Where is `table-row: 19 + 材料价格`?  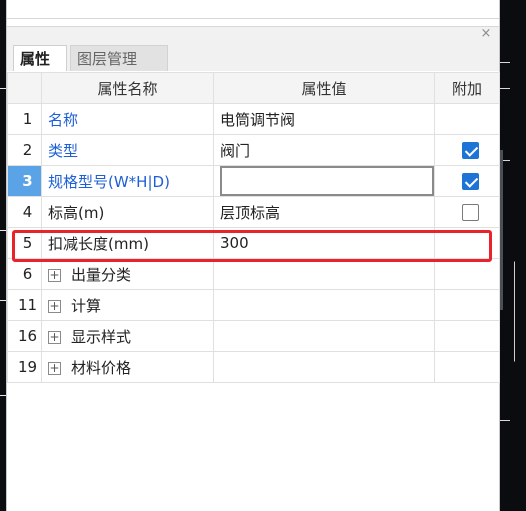
table-row: 19 + 材料价格 is located at coordinates (253, 367).